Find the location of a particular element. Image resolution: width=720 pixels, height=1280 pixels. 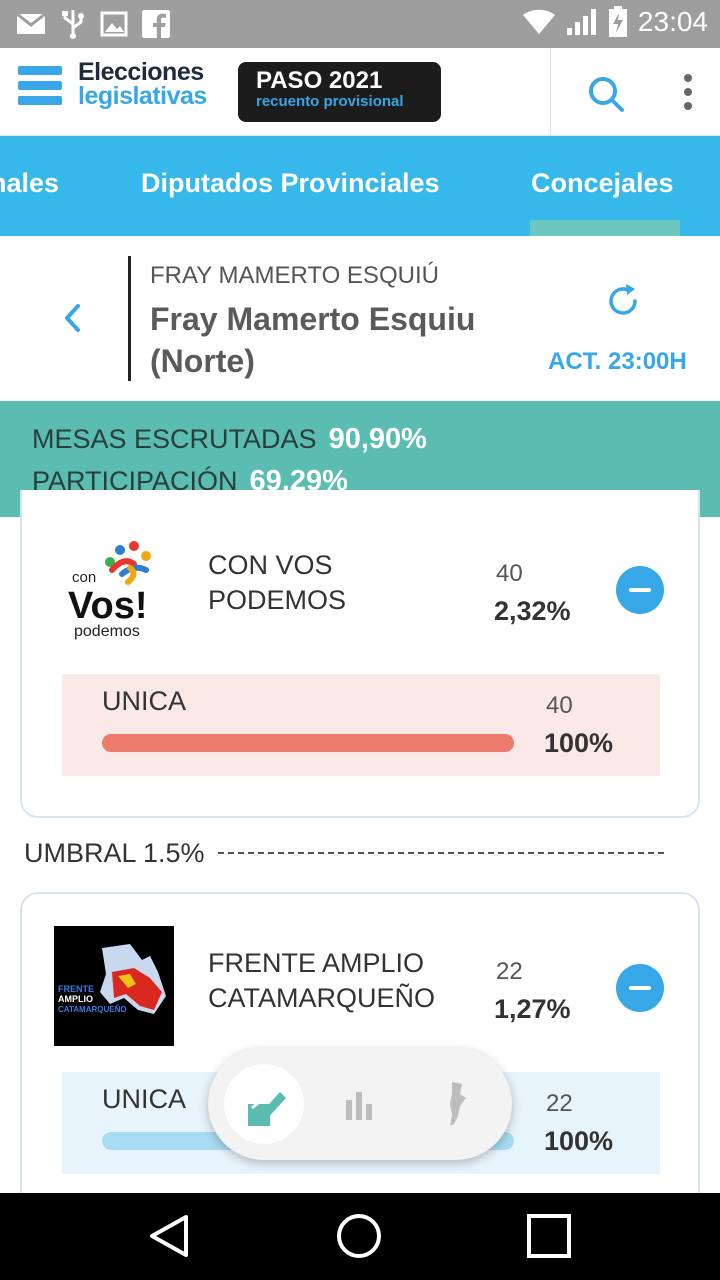

mesas-label: MESAS ESCRUTADAS is located at coordinates (174, 439).